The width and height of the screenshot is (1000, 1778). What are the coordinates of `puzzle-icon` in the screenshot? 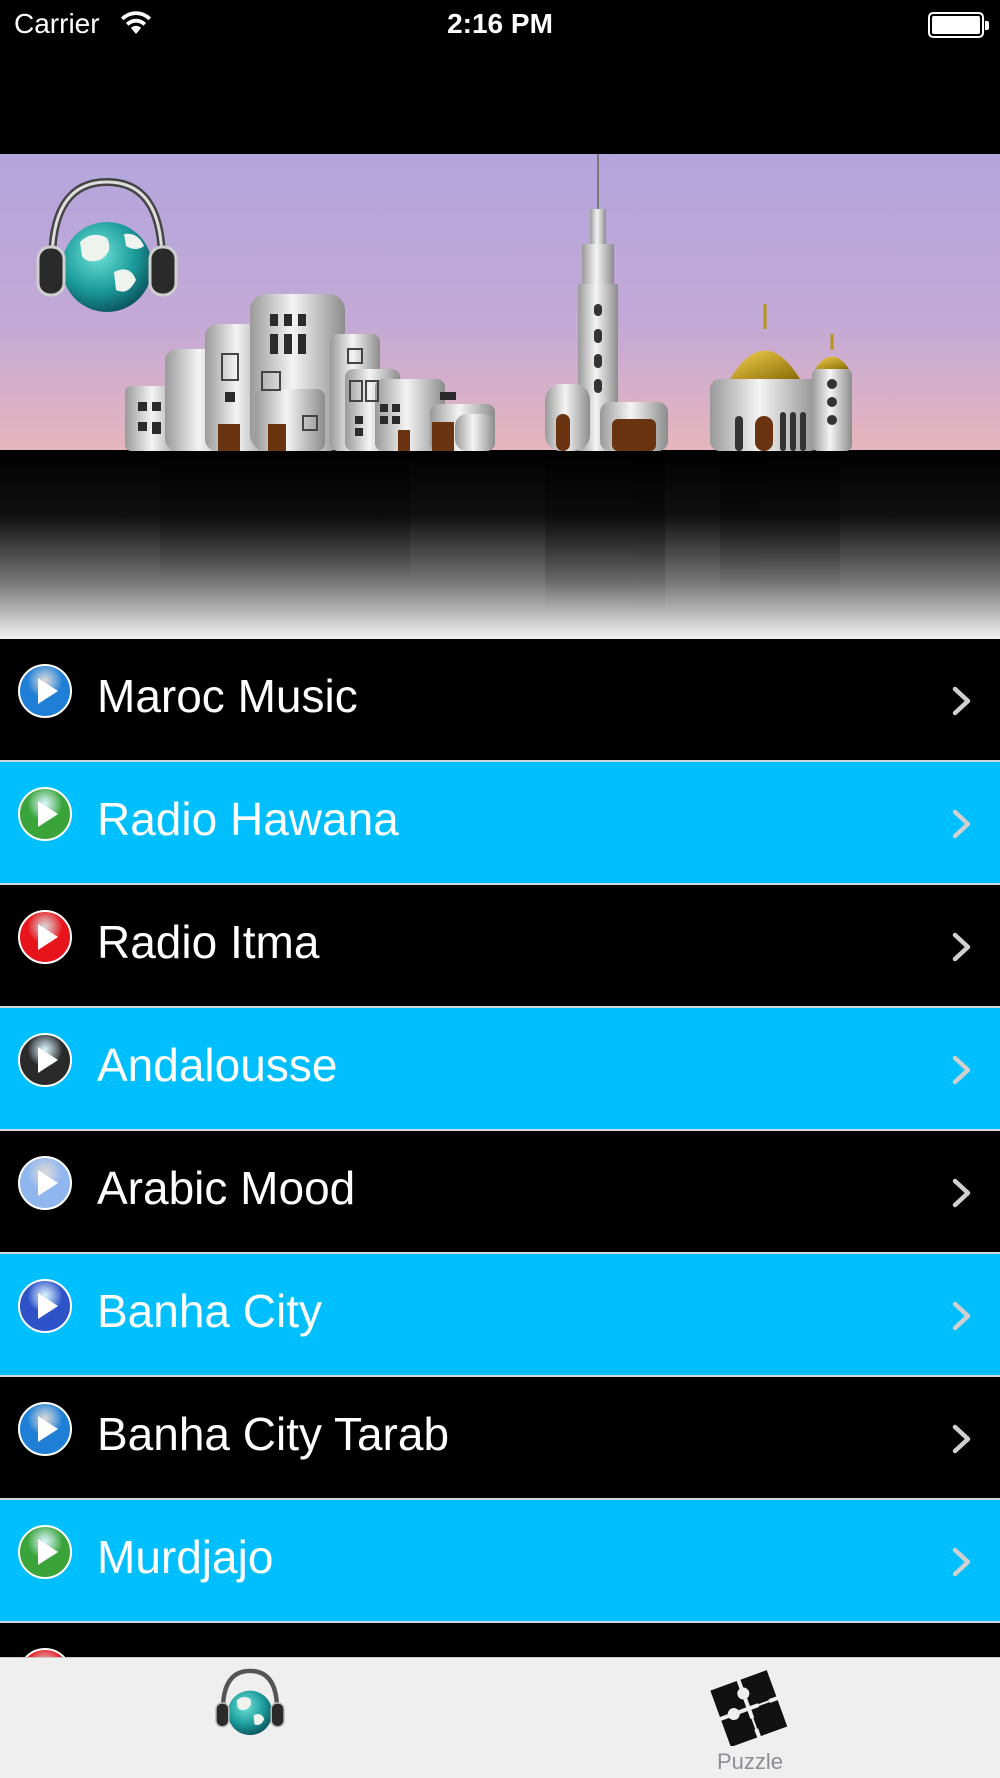 It's located at (749, 1708).